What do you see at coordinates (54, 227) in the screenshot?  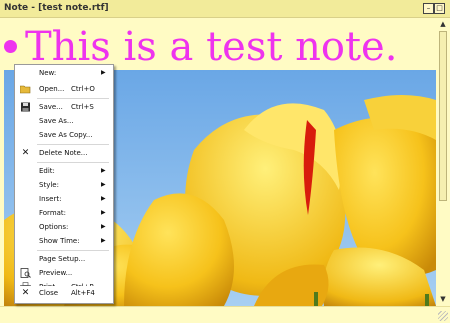 I see `menu-item-label: Options:` at bounding box center [54, 227].